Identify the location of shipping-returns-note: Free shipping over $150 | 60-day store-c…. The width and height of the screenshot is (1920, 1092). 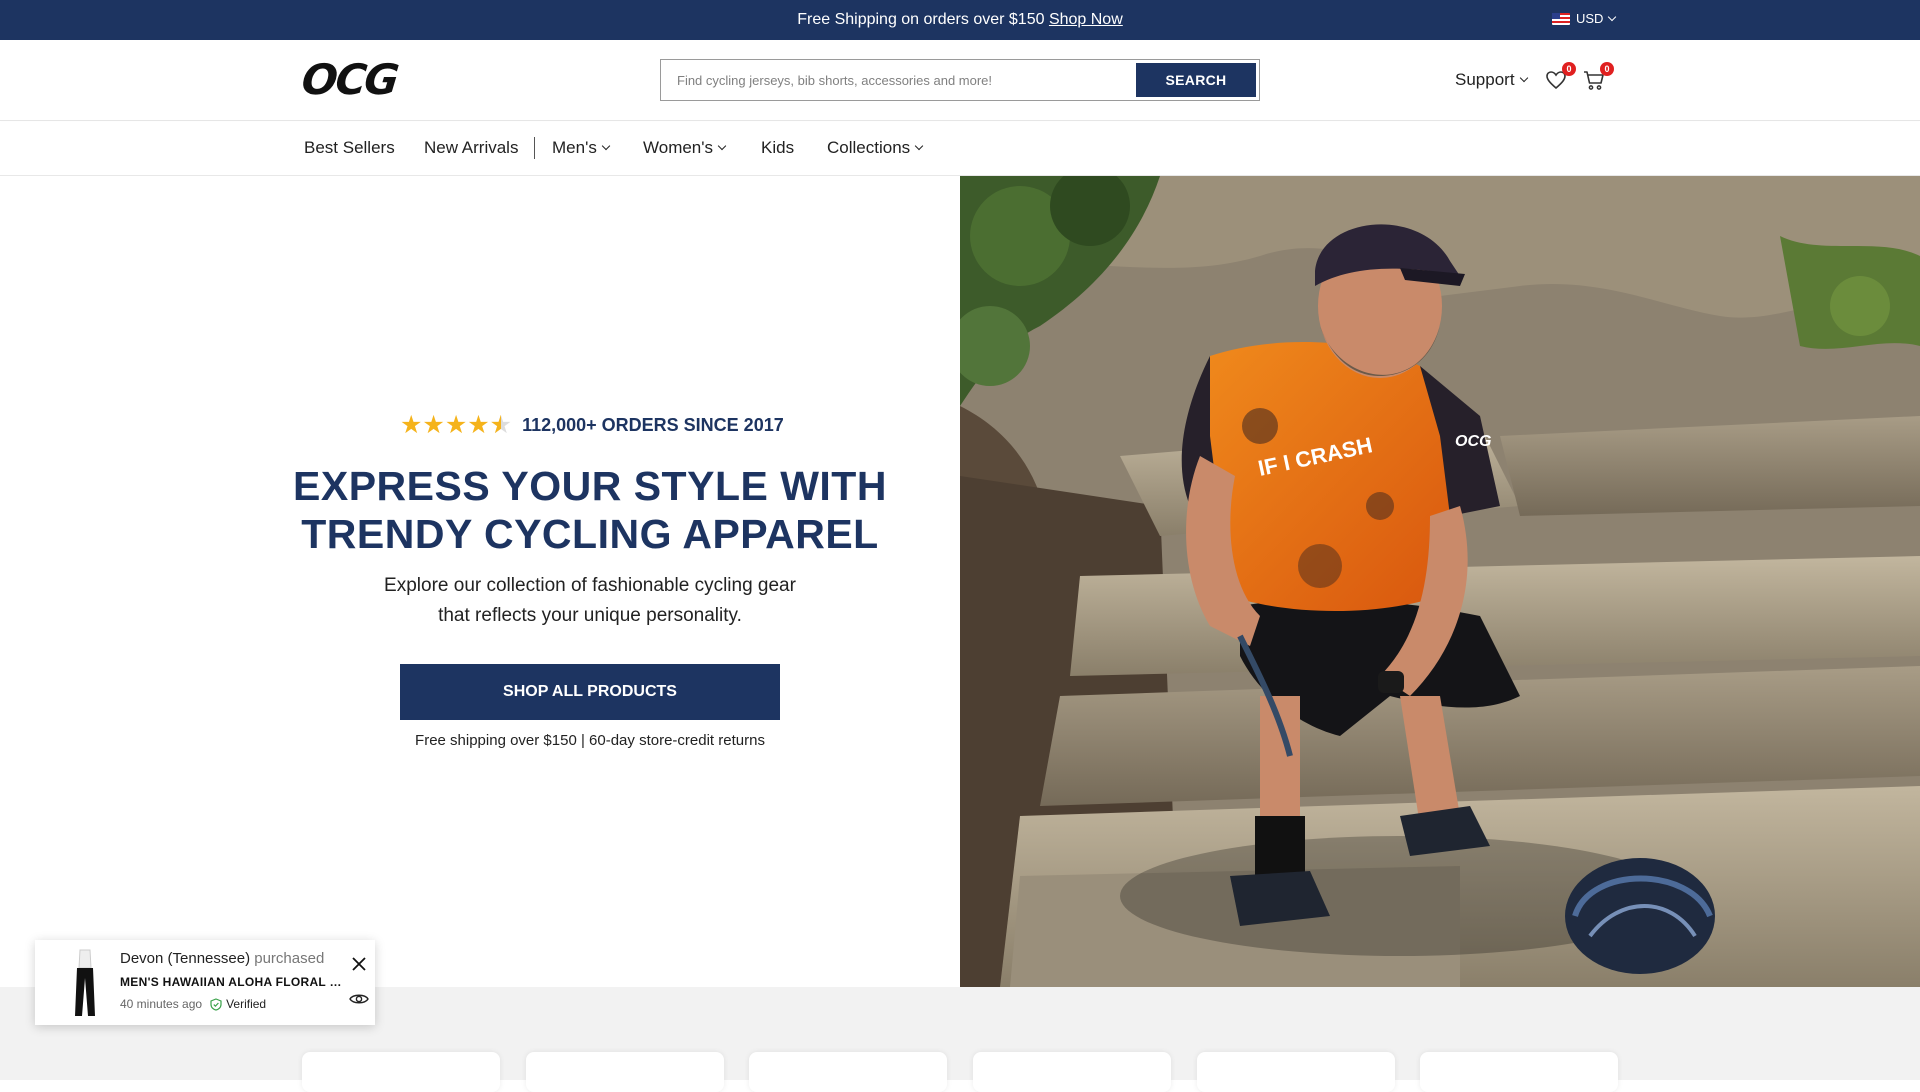
(590, 740).